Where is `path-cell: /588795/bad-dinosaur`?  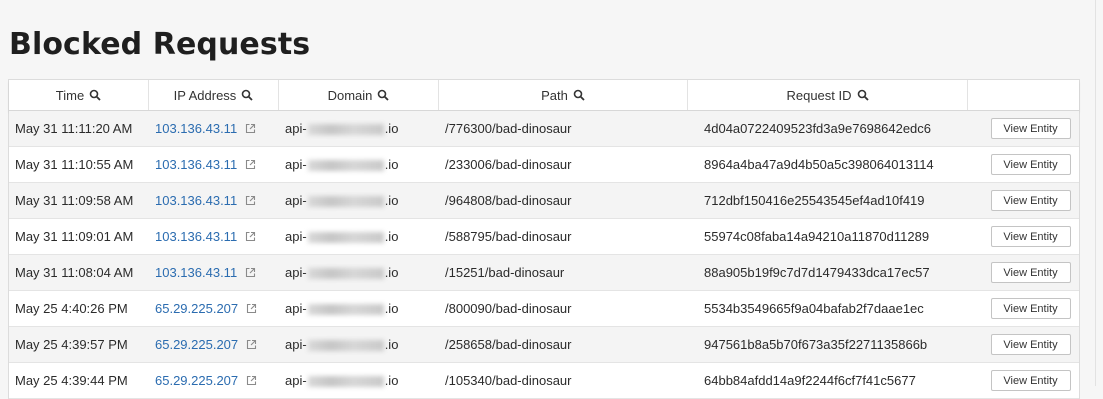 path-cell: /588795/bad-dinosaur is located at coordinates (508, 236).